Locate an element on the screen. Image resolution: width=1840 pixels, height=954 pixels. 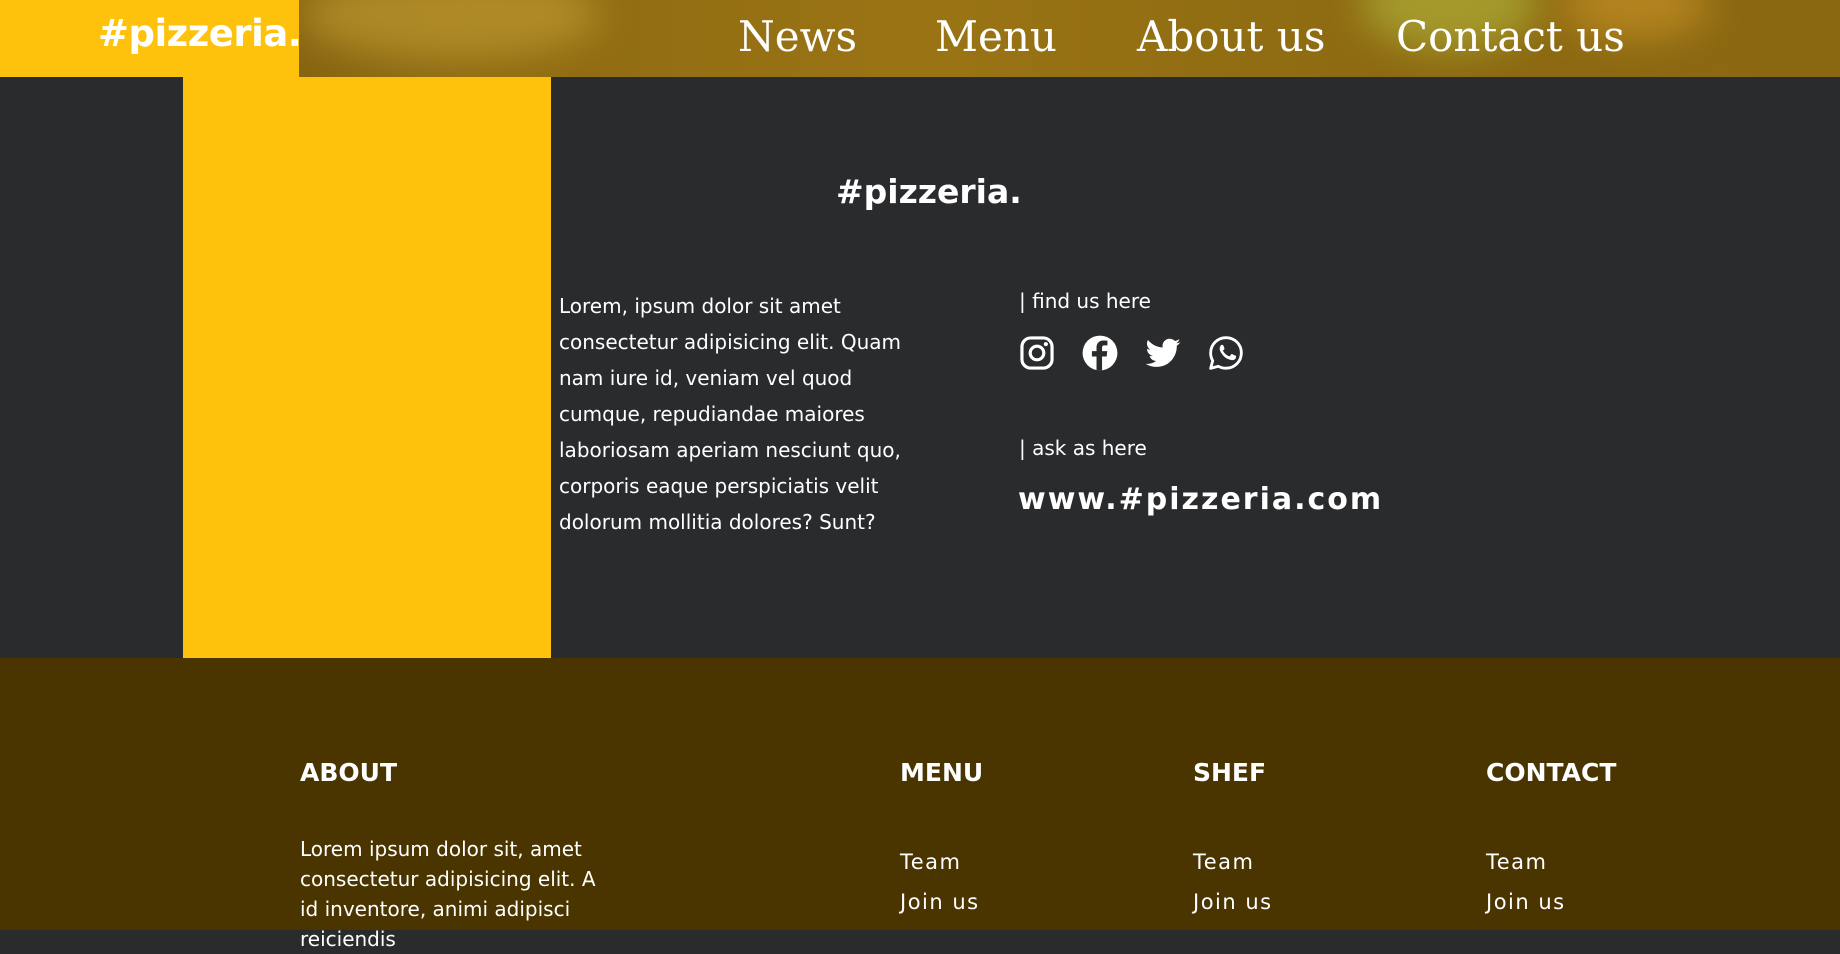
nav-news: News is located at coordinates (797, 36).